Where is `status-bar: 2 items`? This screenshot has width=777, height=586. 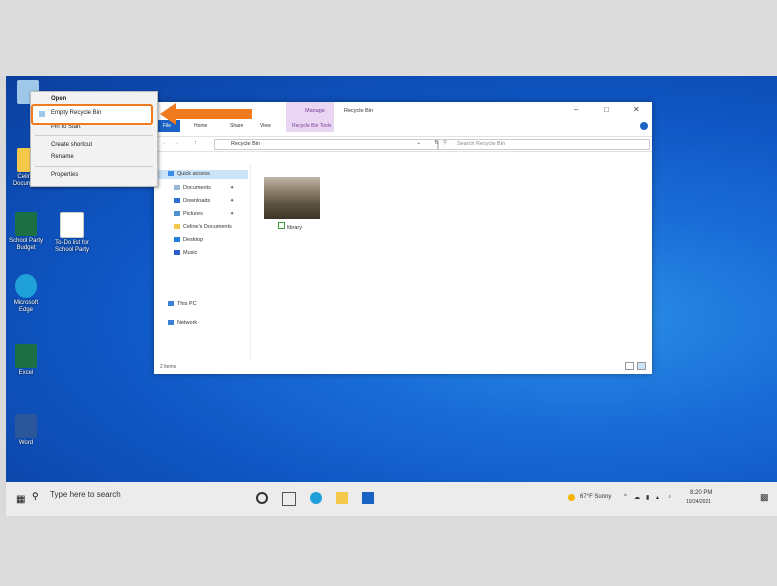 status-bar: 2 items is located at coordinates (168, 367).